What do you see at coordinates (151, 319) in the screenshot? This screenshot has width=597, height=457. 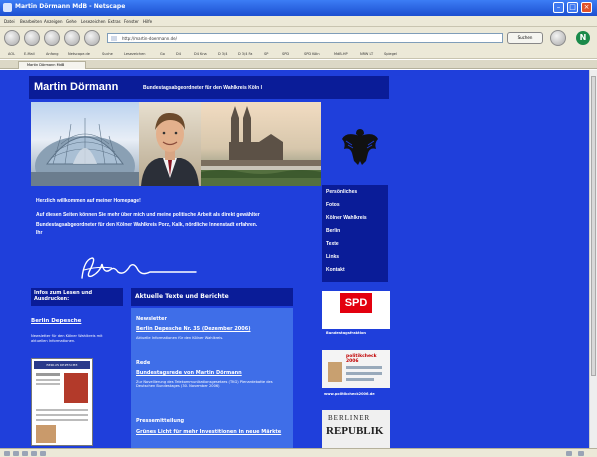 I see `news-category: Newsletter` at bounding box center [151, 319].